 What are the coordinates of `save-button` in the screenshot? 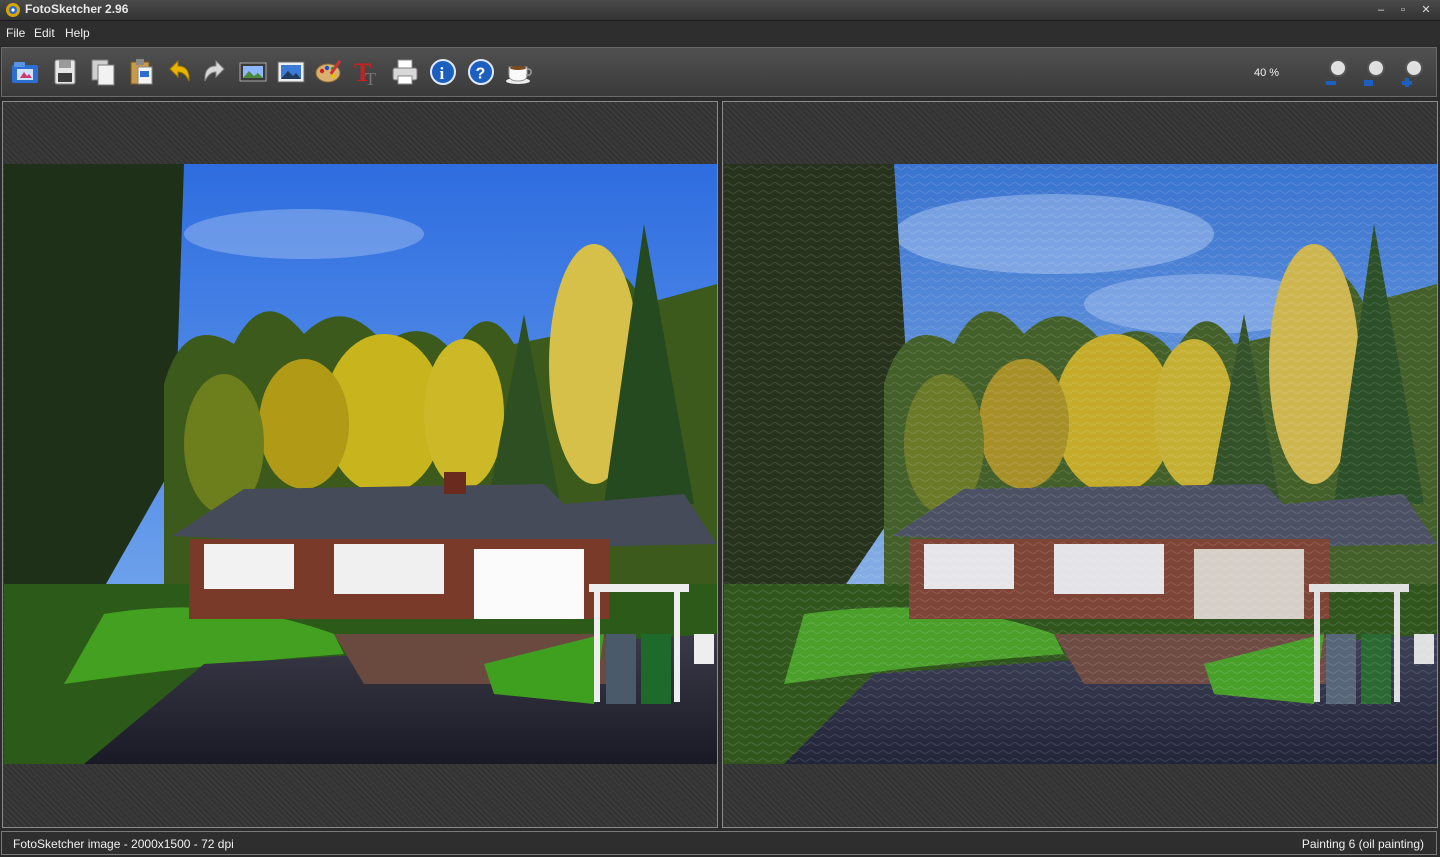 It's located at (65, 72).